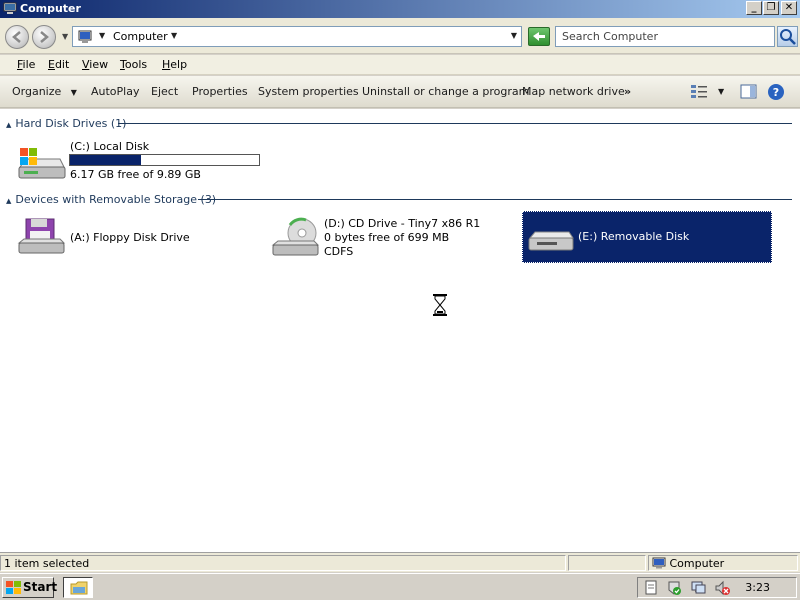 This screenshot has height=600, width=800. What do you see at coordinates (65, 36) in the screenshot?
I see `recent-pages-dropdown-icon: ▼` at bounding box center [65, 36].